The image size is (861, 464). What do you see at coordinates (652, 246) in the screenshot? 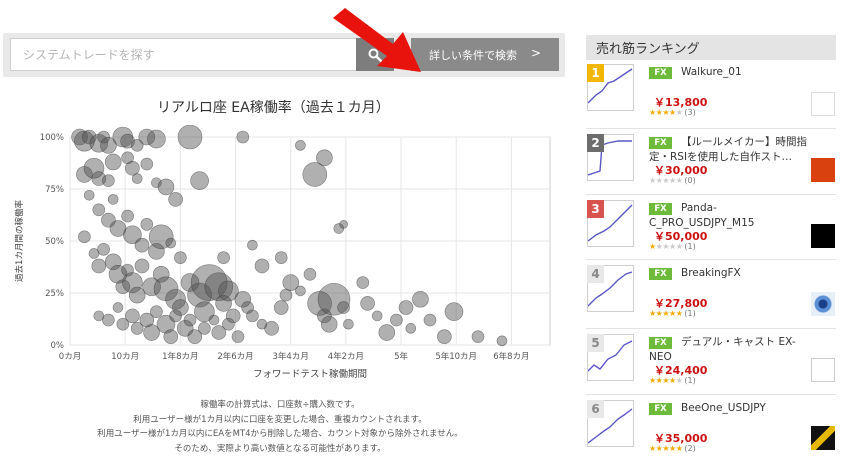
I see `star-filled-icons: ★` at bounding box center [652, 246].